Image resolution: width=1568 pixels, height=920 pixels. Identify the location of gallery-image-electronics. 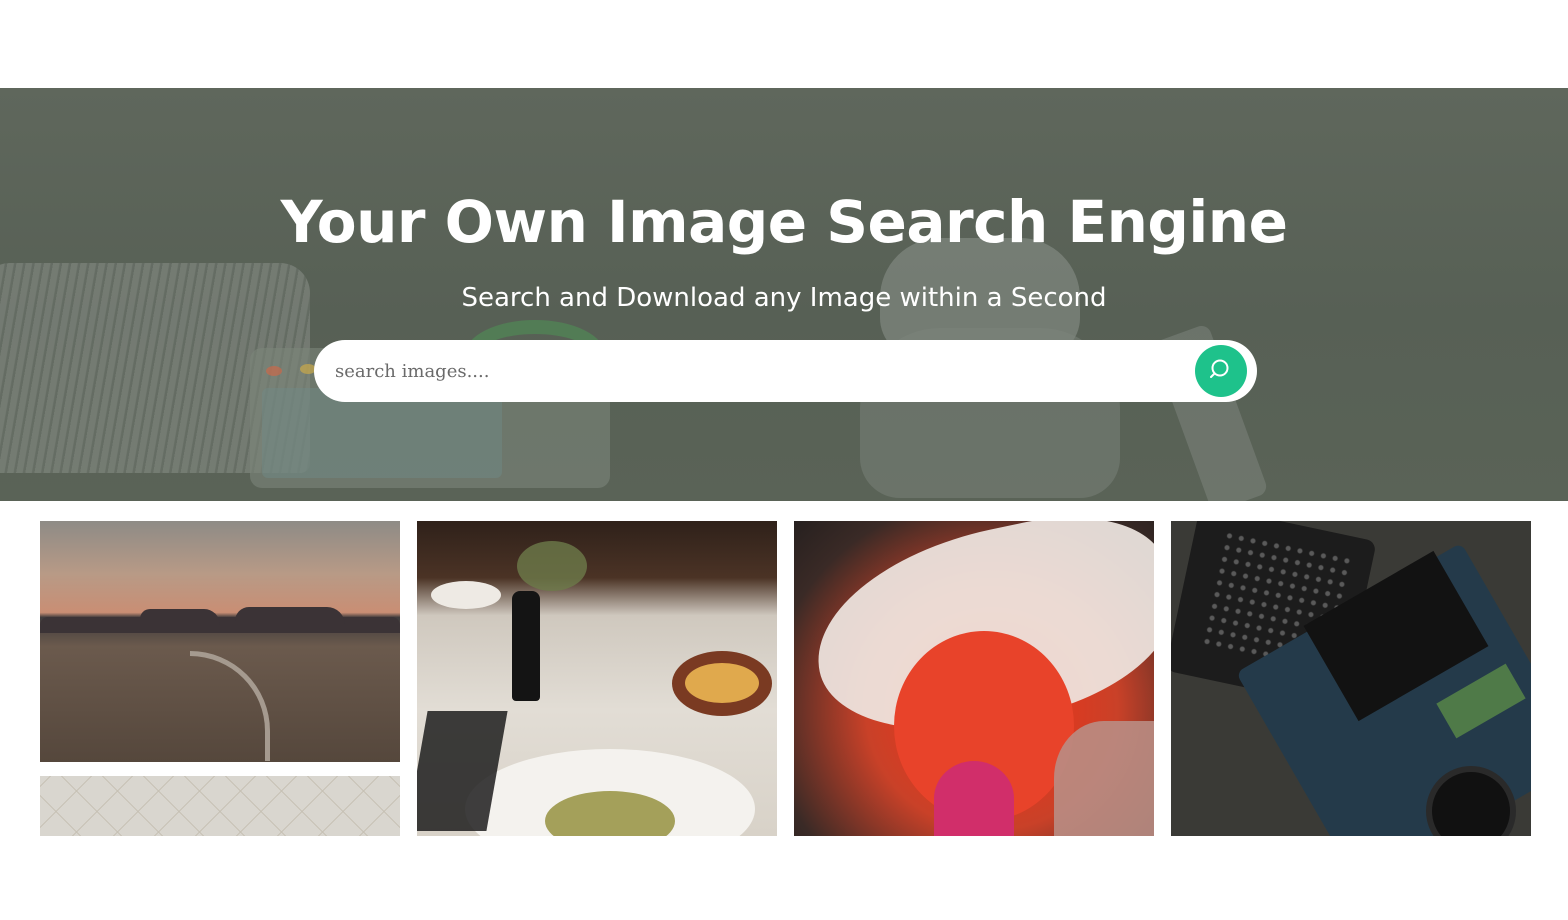
(1351, 678).